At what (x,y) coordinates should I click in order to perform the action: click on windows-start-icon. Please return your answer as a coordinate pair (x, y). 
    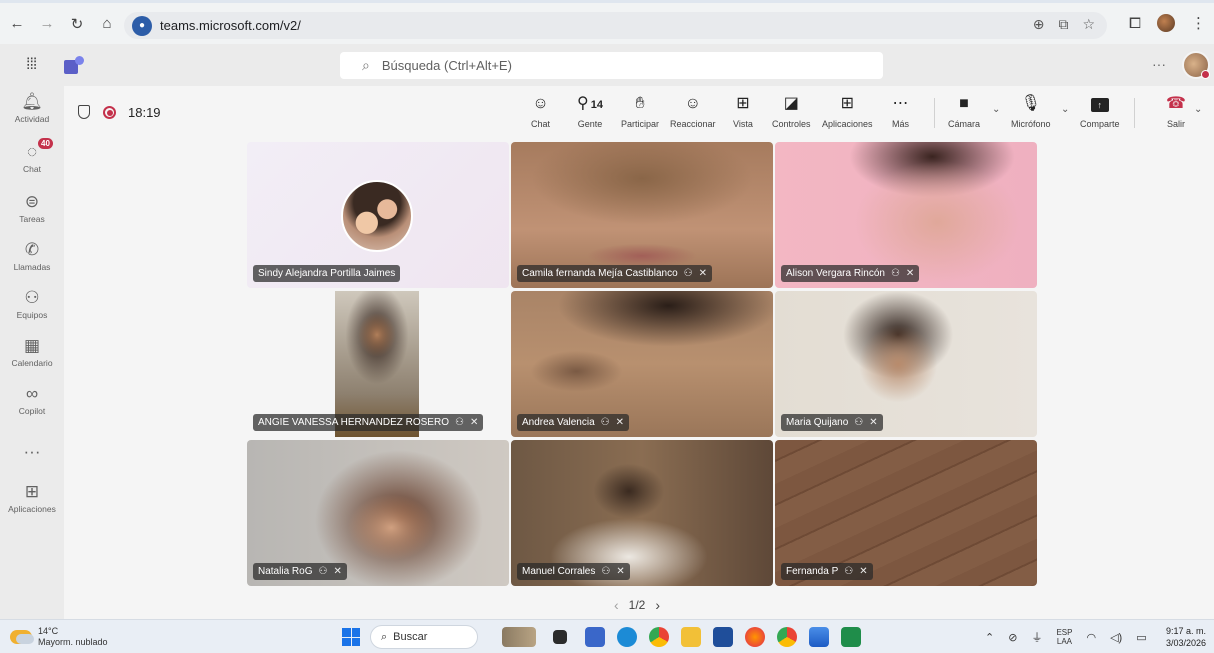
    Looking at the image, I should click on (351, 637).